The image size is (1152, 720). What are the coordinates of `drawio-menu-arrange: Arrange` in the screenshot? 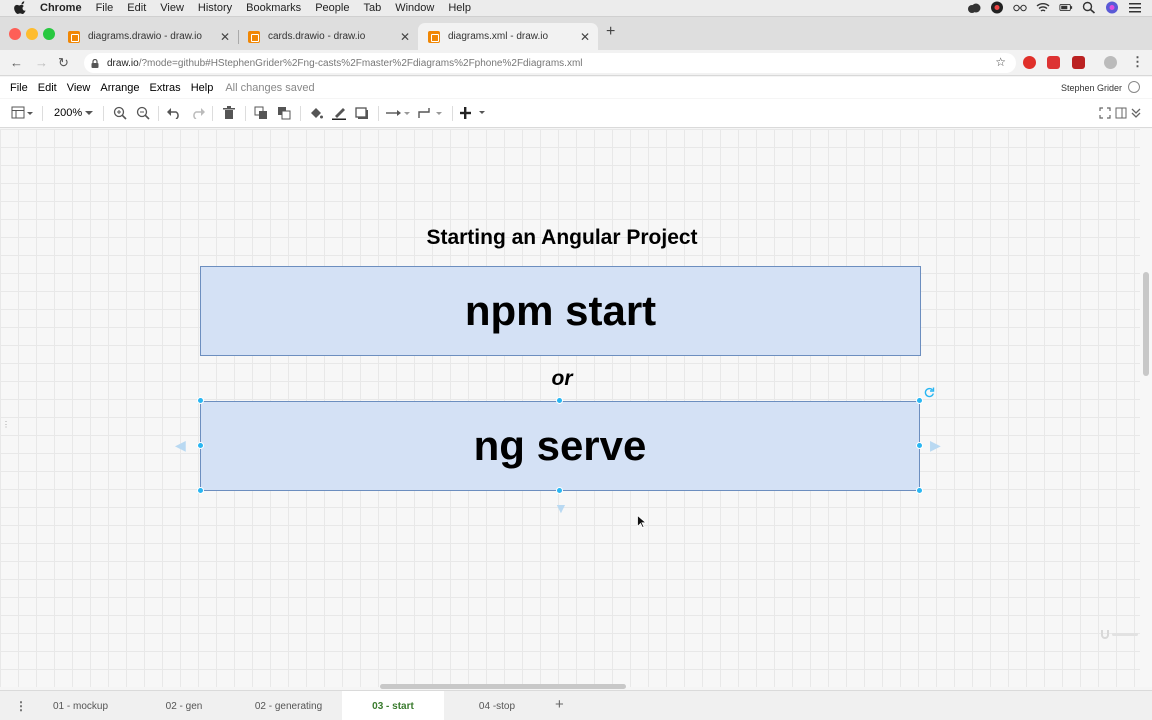 It's located at (119, 88).